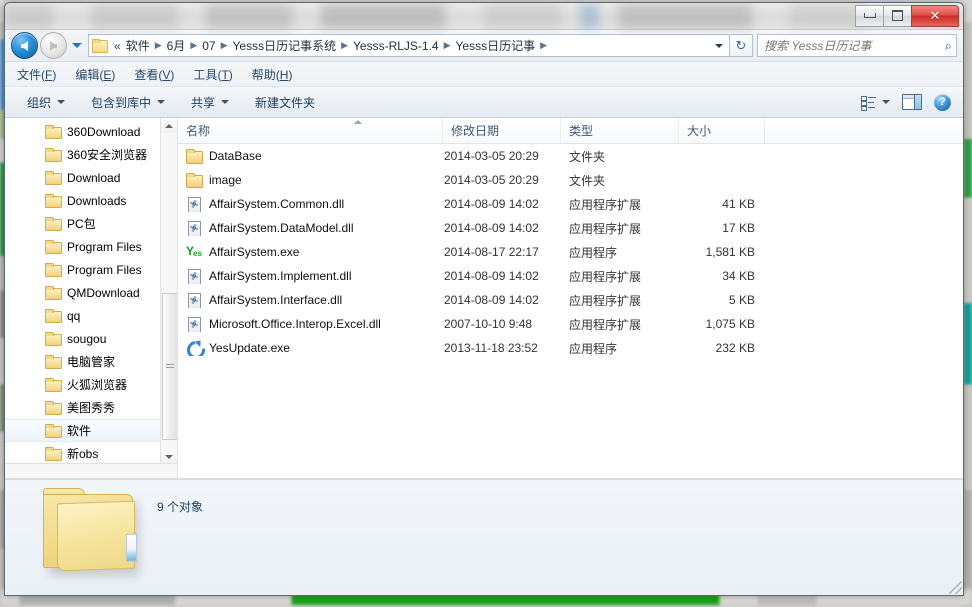  I want to click on file-size: 232 KB, so click(735, 348).